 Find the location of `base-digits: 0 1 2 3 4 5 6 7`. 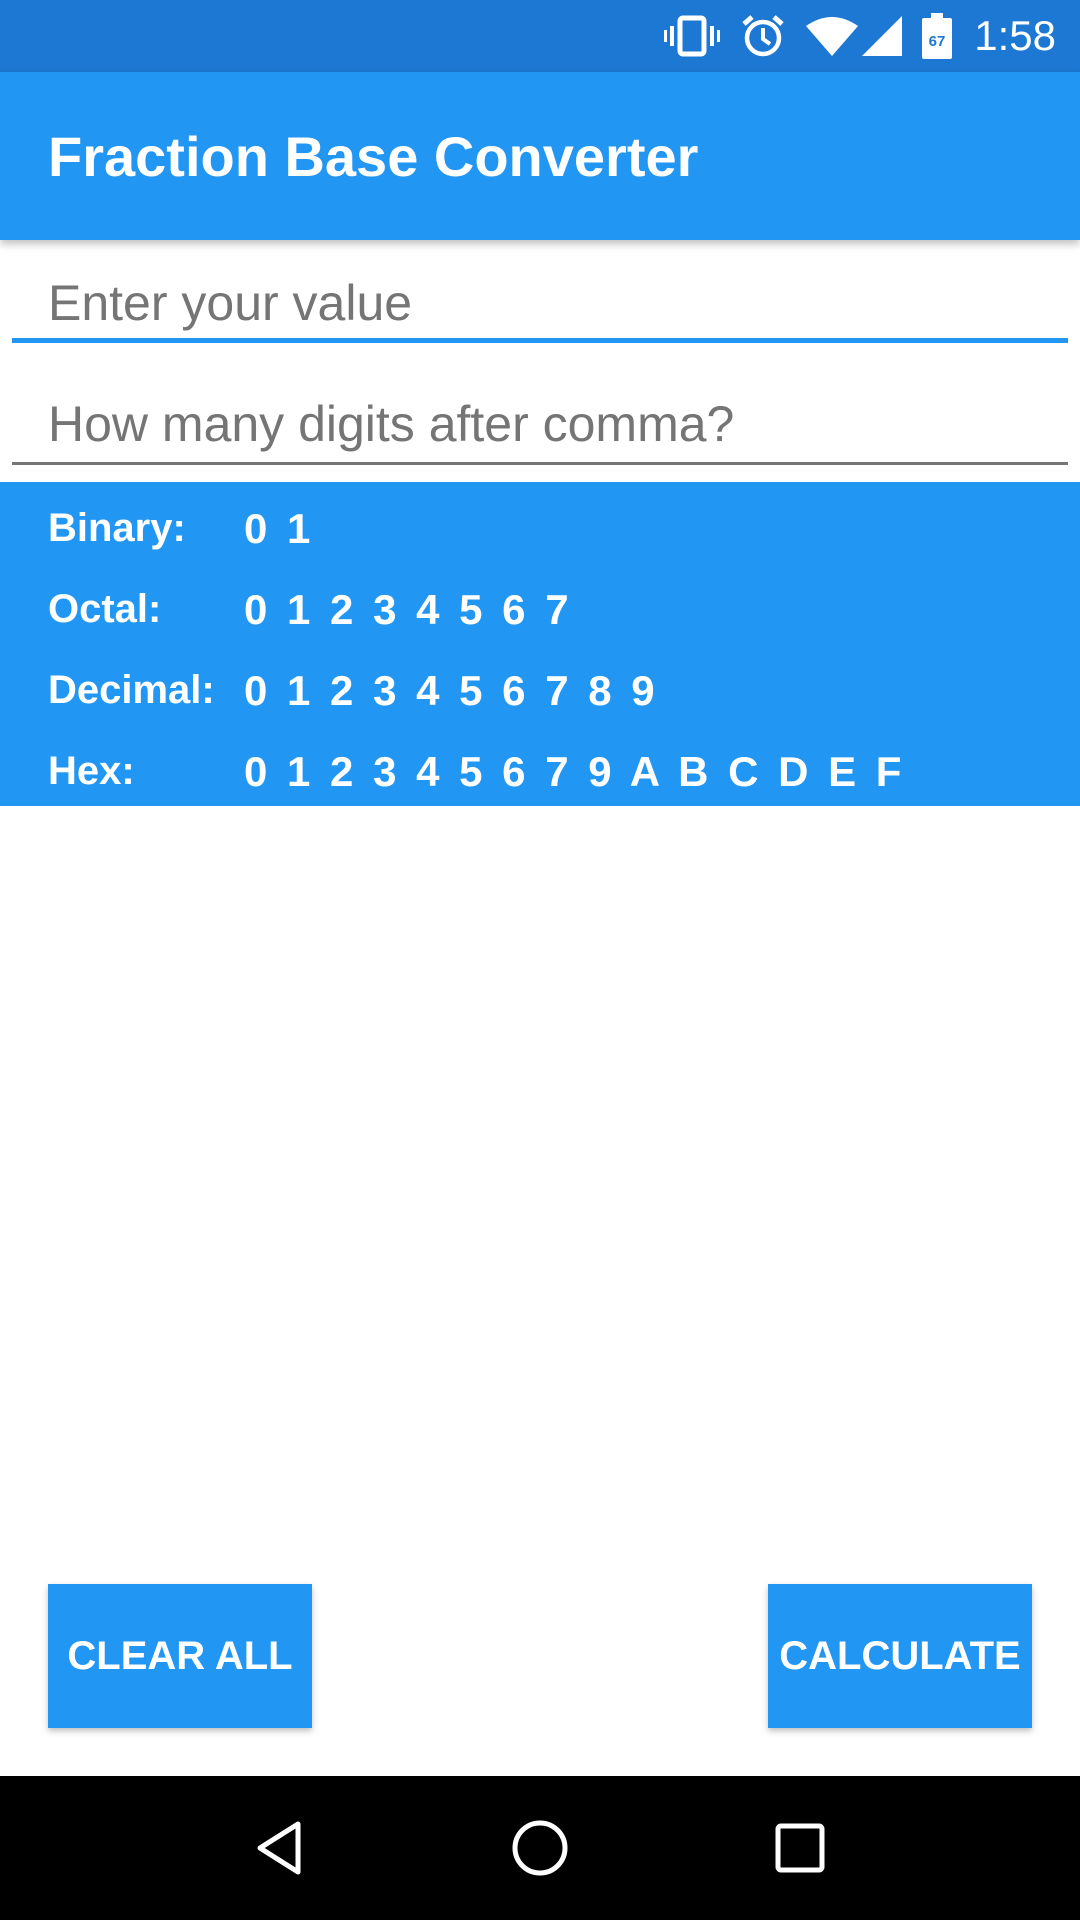

base-digits: 0 1 2 3 4 5 6 7 is located at coordinates (408, 609).